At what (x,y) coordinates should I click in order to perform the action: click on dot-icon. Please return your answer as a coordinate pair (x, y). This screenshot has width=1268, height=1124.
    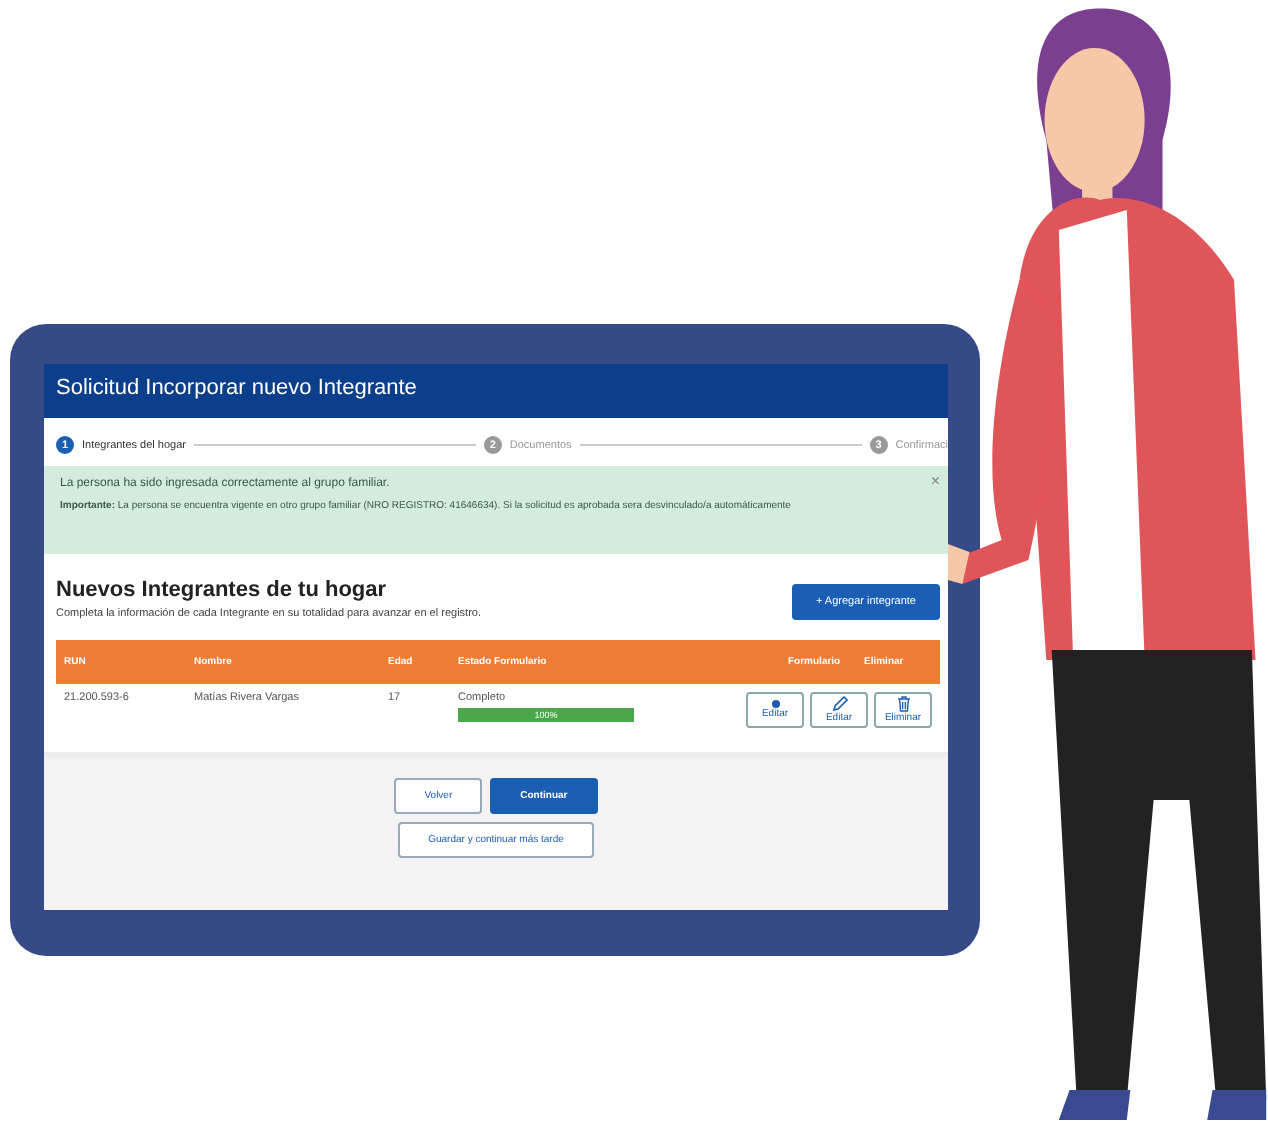
    Looking at the image, I should click on (775, 704).